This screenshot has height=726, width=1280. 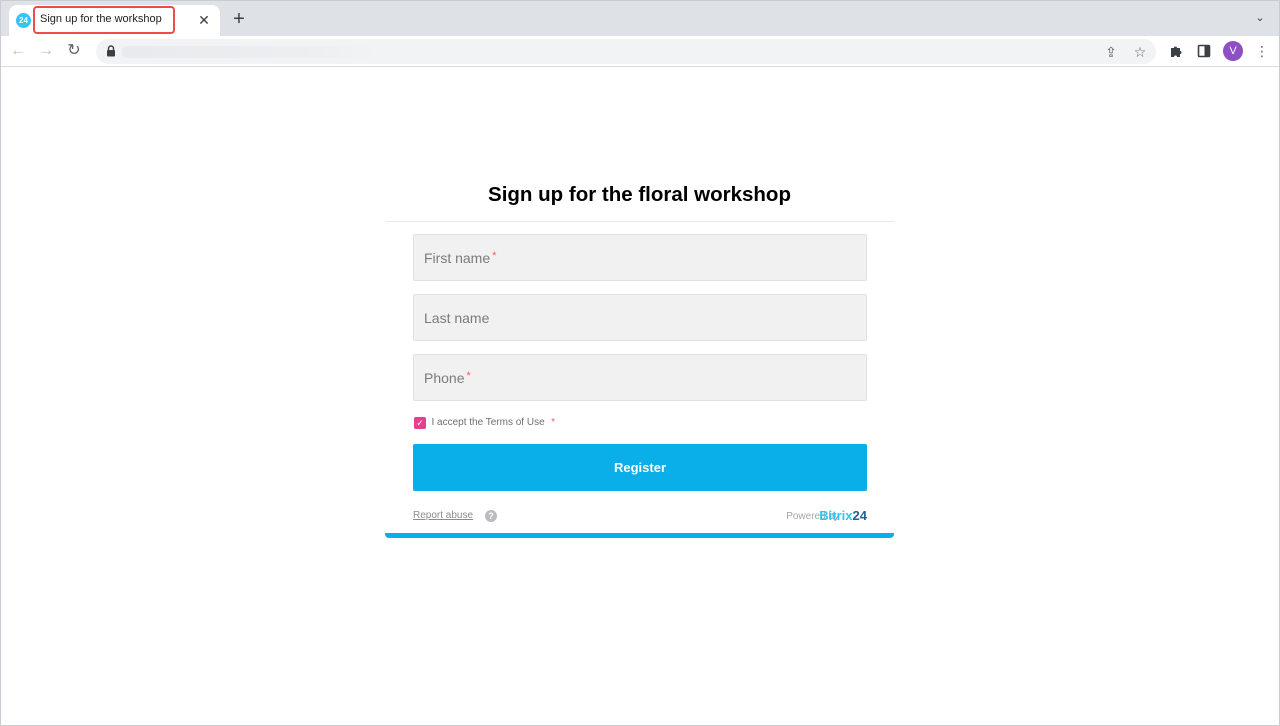 I want to click on form-title: Sign up for the floral workshop, so click(x=639, y=194).